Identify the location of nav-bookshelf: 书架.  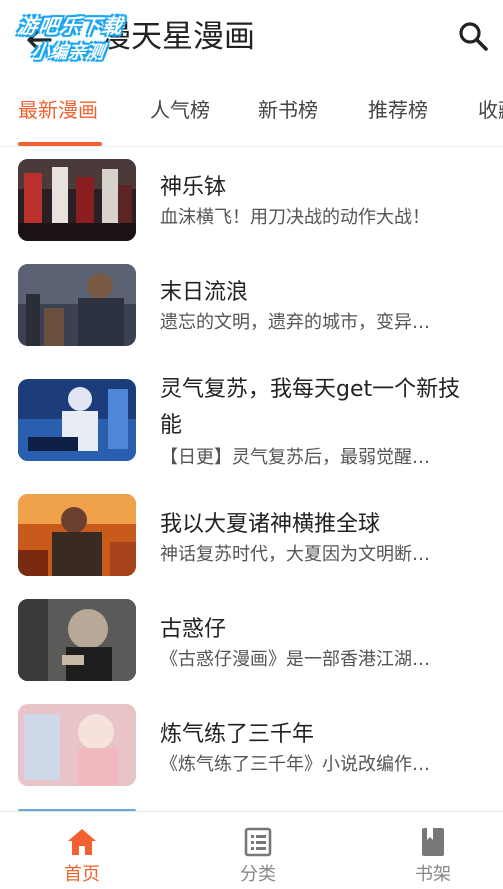
(433, 850).